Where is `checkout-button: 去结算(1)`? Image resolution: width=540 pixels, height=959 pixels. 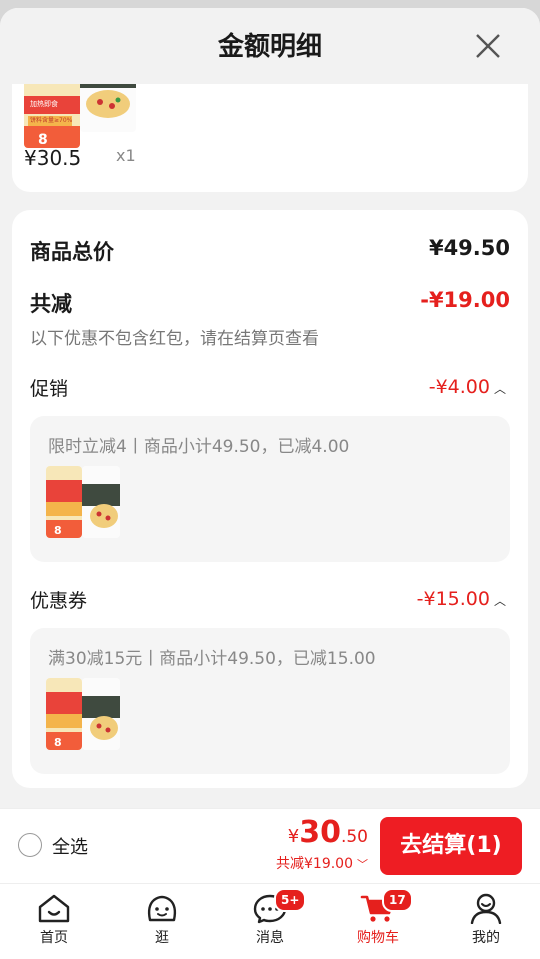 checkout-button: 去结算(1) is located at coordinates (451, 846).